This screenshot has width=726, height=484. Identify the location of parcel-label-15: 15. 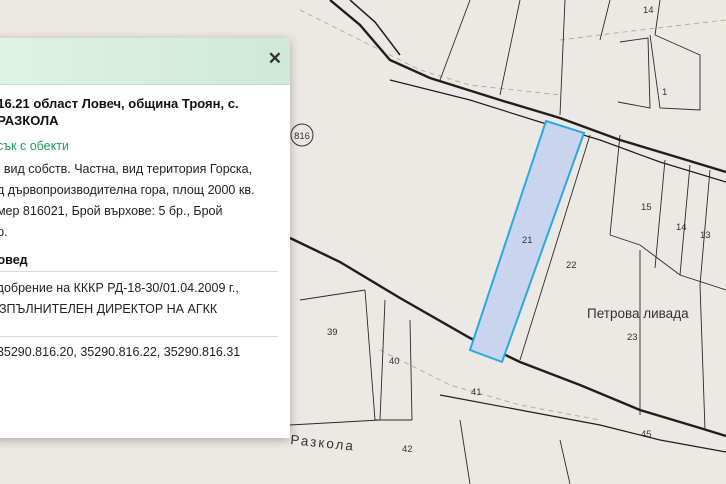
(646, 207).